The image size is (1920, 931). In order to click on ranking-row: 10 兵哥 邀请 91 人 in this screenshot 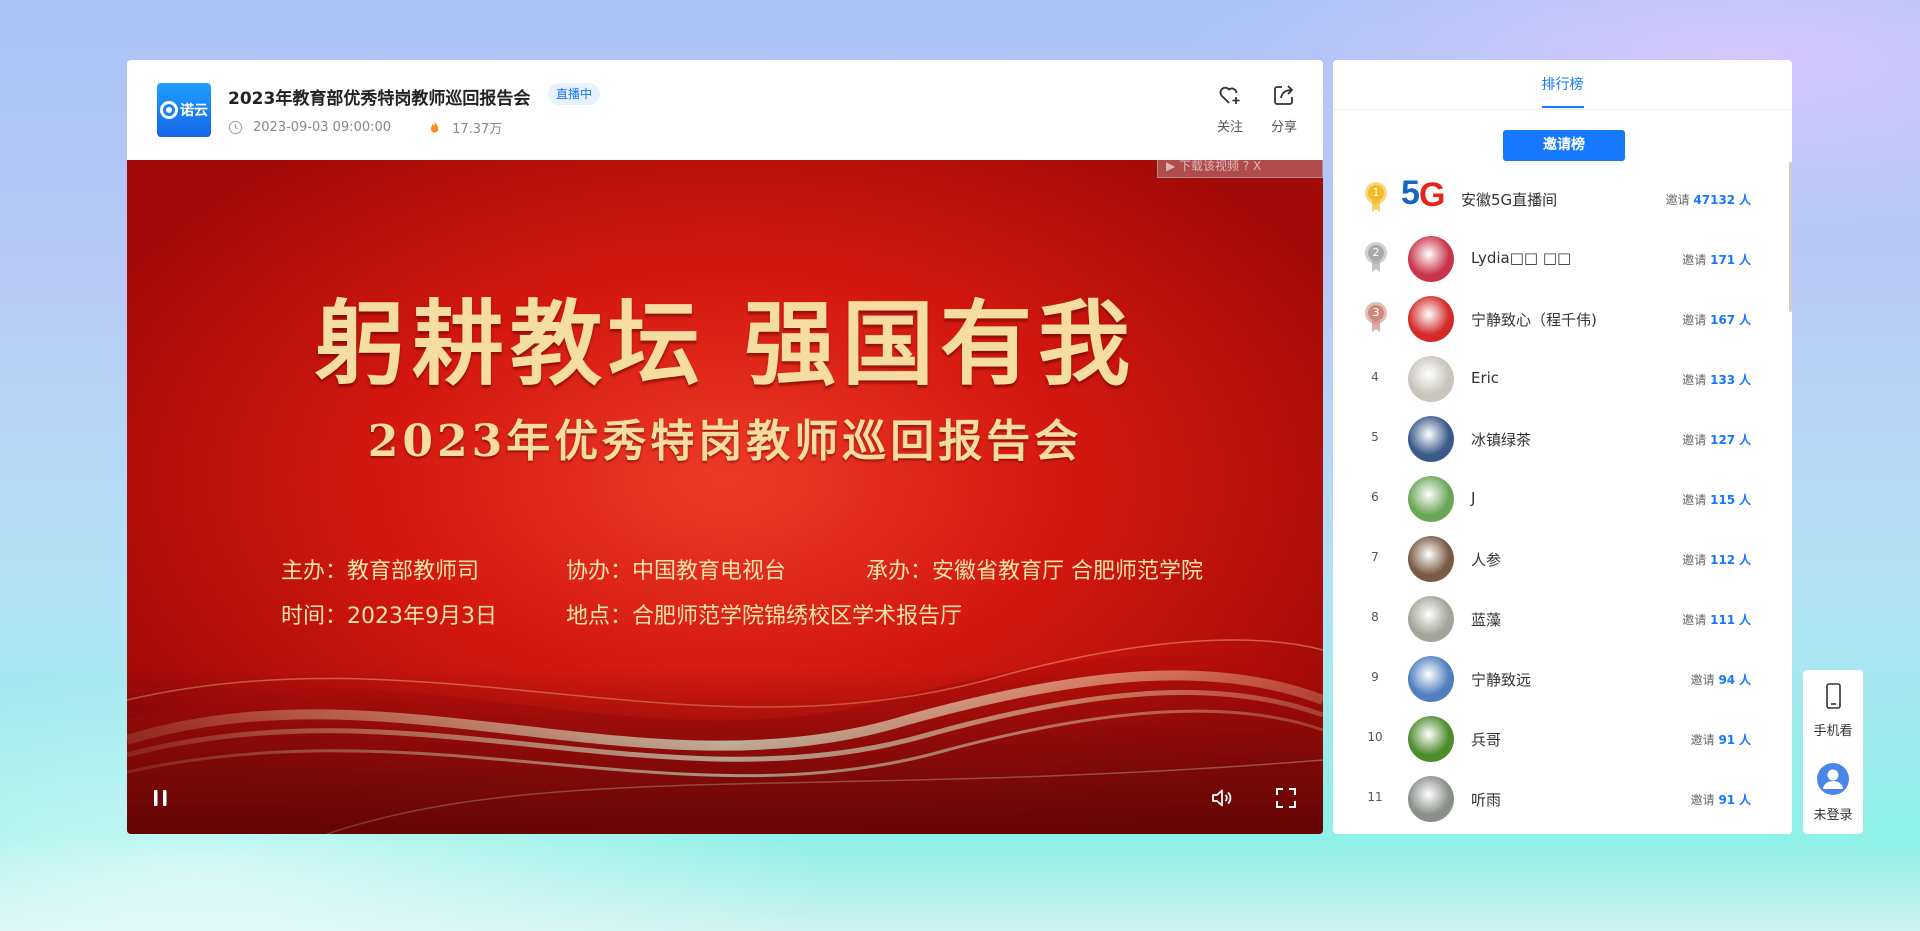, I will do `click(1562, 738)`.